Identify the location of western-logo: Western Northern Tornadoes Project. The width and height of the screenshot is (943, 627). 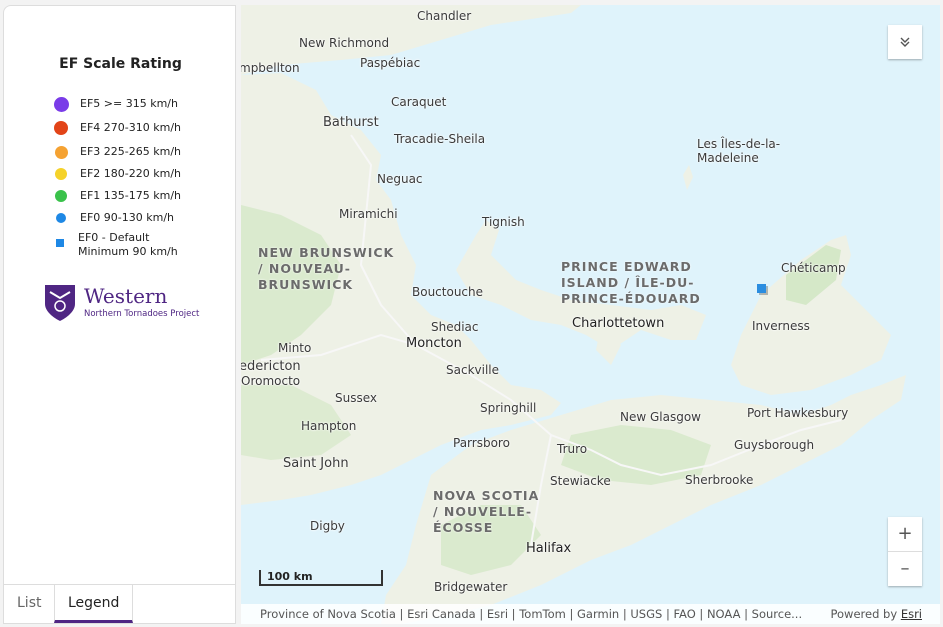
(121, 305).